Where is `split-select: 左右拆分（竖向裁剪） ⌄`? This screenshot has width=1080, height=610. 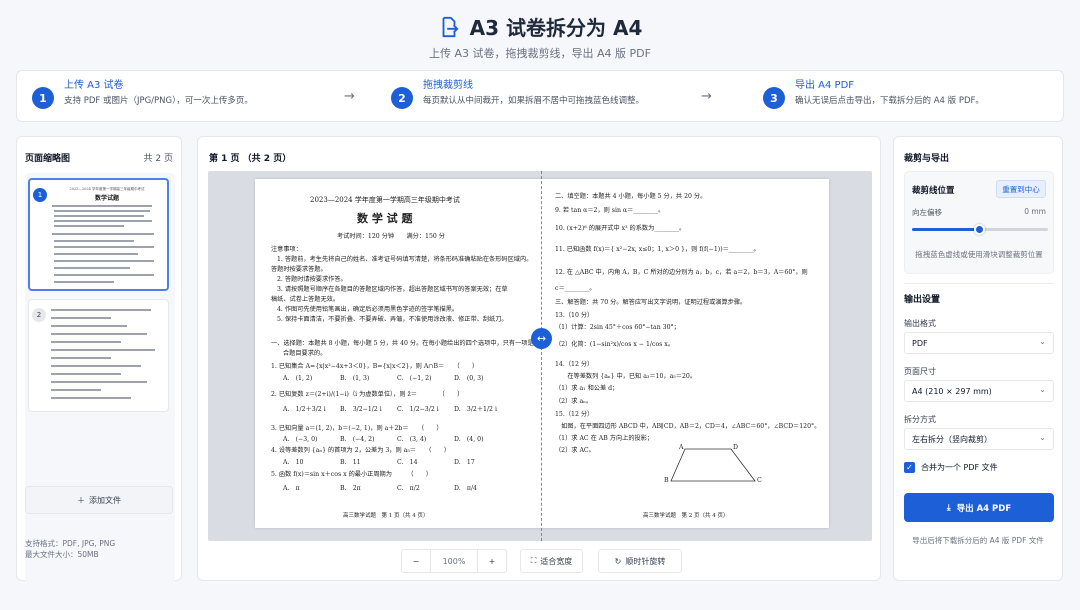 split-select: 左右拆分（竖向裁剪） ⌄ is located at coordinates (979, 439).